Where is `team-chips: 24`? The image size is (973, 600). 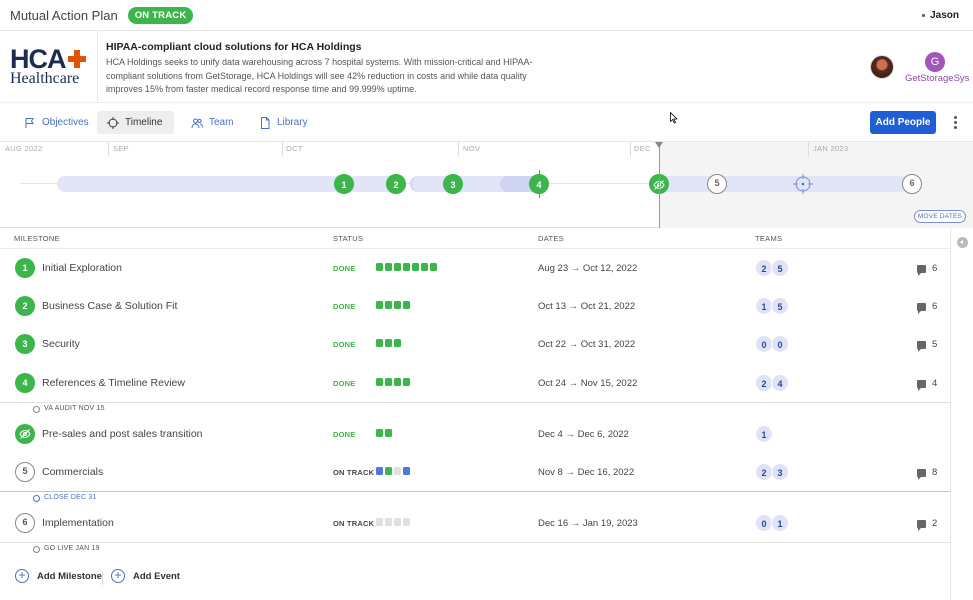 team-chips: 24 is located at coordinates (772, 383).